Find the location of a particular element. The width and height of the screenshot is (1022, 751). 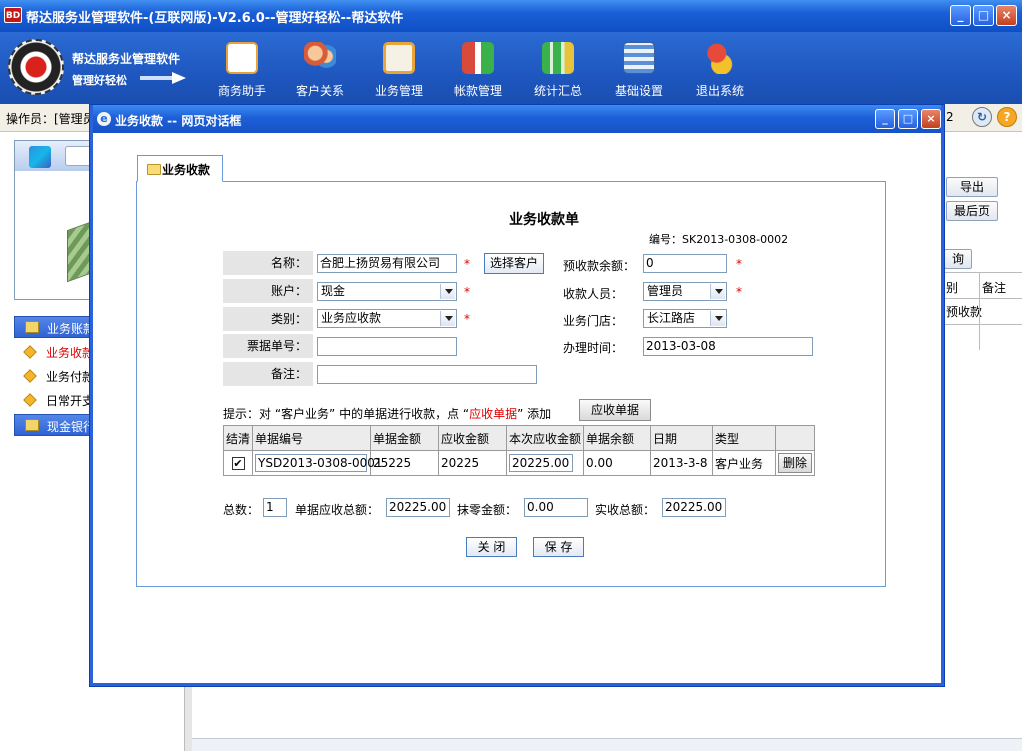

actual-field: 20225.00 is located at coordinates (694, 507).